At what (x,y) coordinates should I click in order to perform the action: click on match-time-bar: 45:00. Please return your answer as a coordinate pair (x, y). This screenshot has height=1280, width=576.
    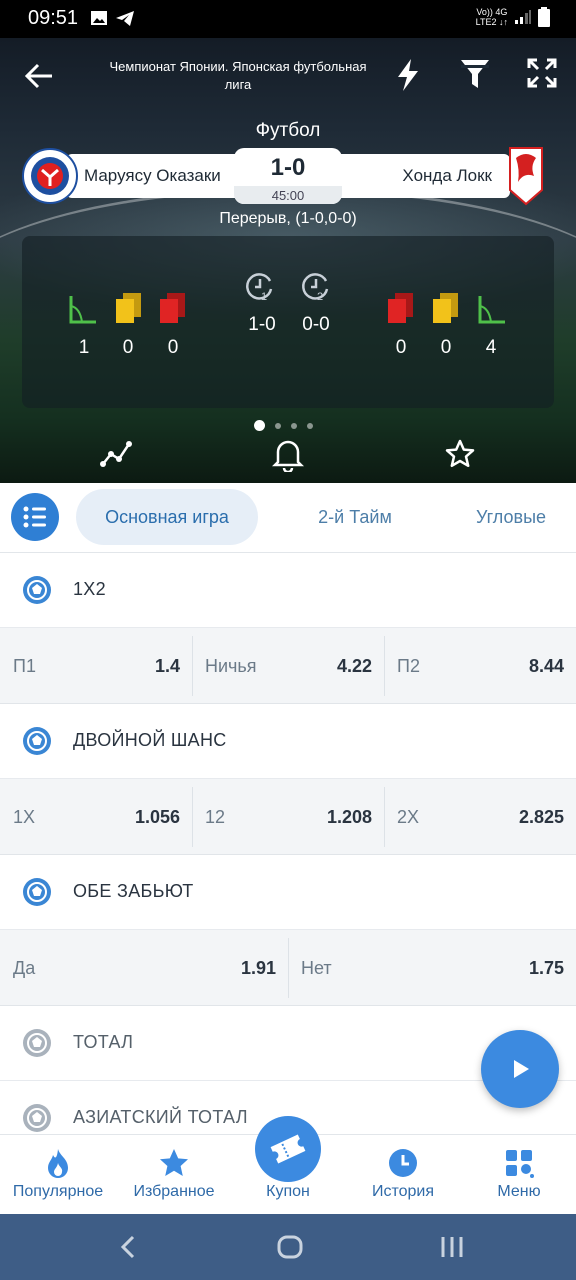
    Looking at the image, I should click on (288, 195).